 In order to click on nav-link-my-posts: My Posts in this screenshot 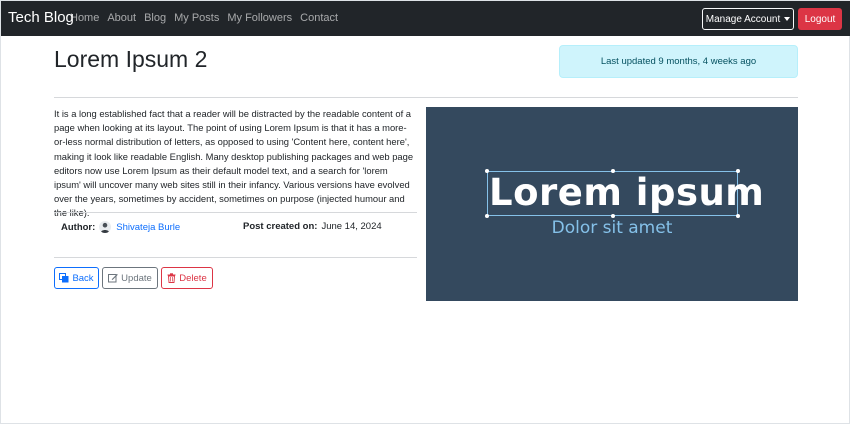, I will do `click(196, 18)`.